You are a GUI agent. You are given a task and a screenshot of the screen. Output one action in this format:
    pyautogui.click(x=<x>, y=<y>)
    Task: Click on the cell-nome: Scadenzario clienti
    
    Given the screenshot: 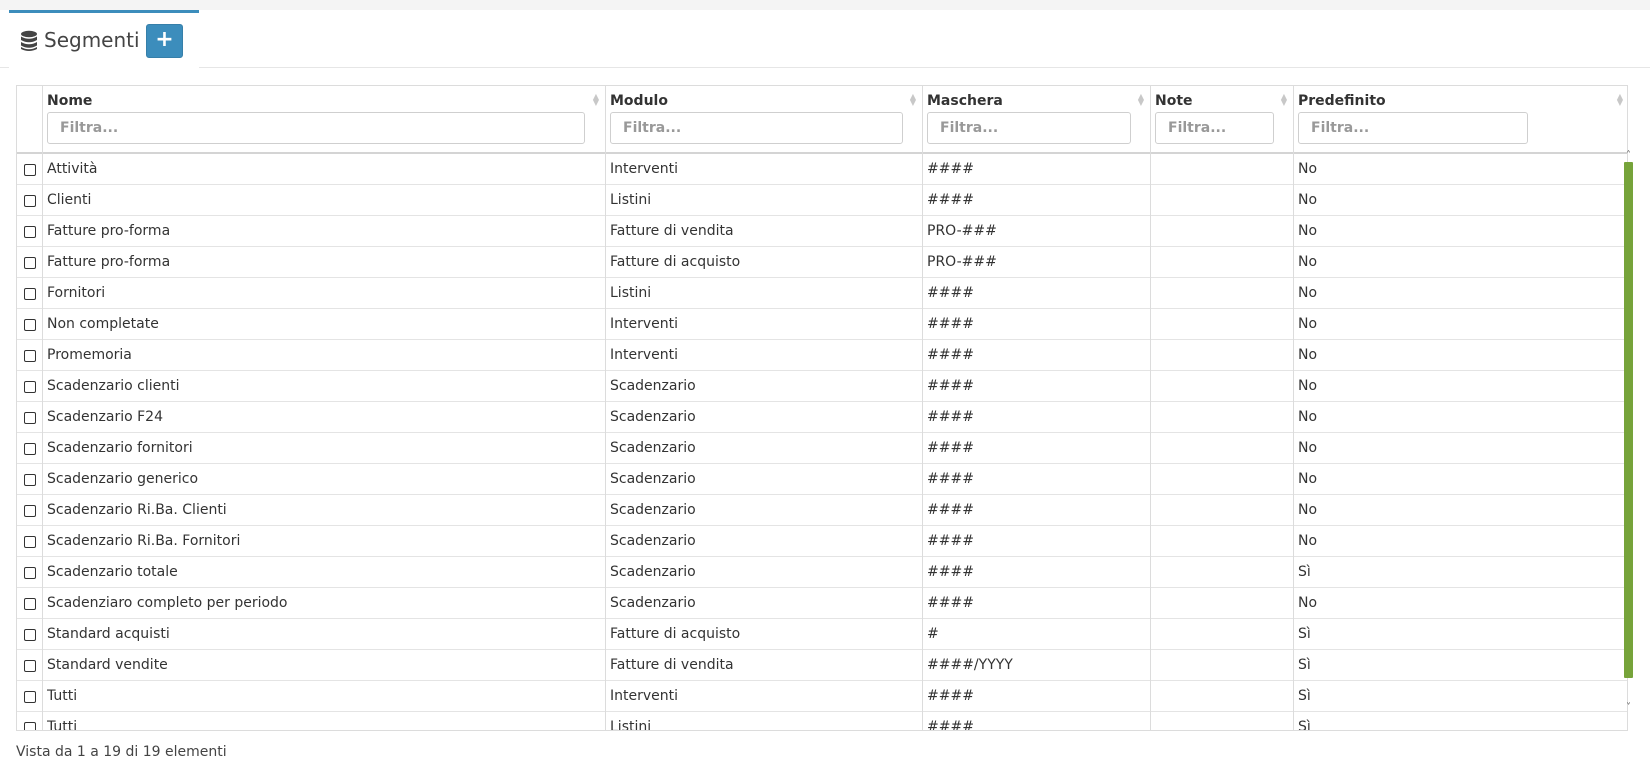 What is the action you would take?
    pyautogui.click(x=113, y=386)
    